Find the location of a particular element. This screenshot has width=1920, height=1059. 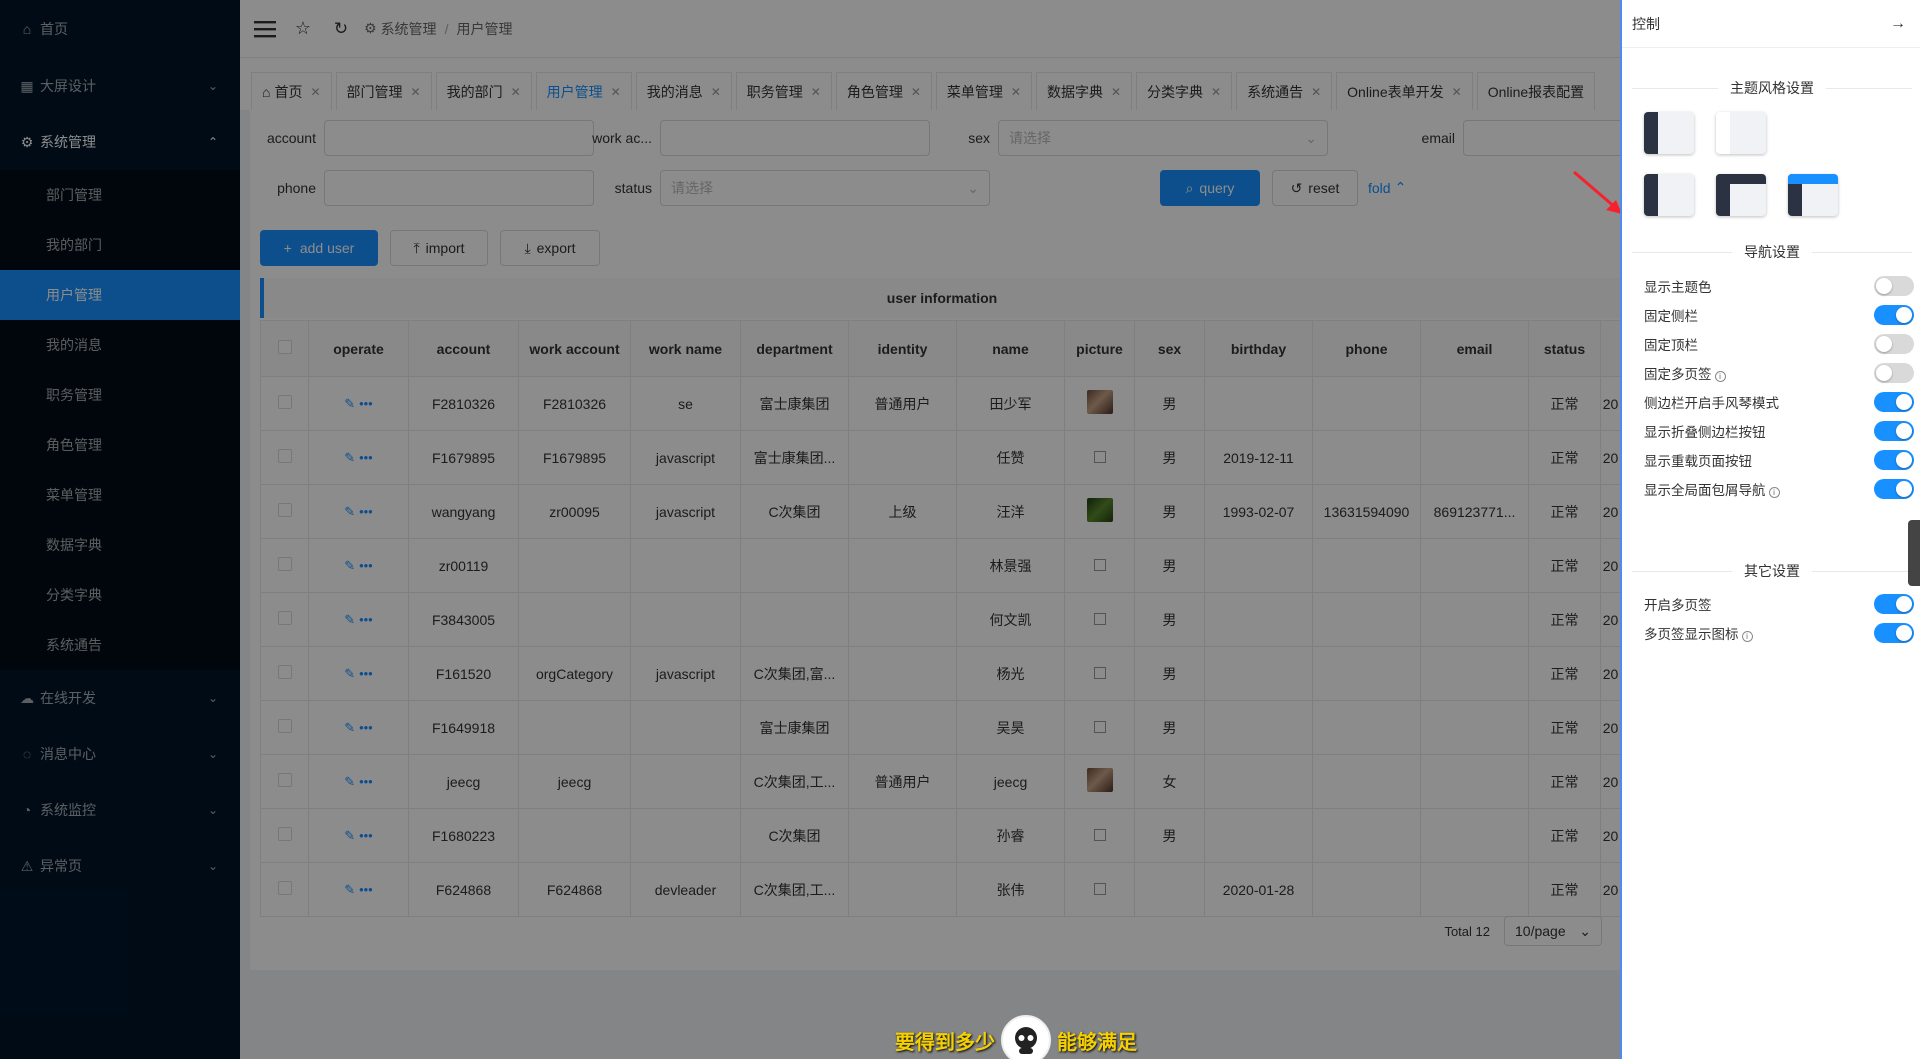

tab: 角色管理 ✕ is located at coordinates (883, 91).